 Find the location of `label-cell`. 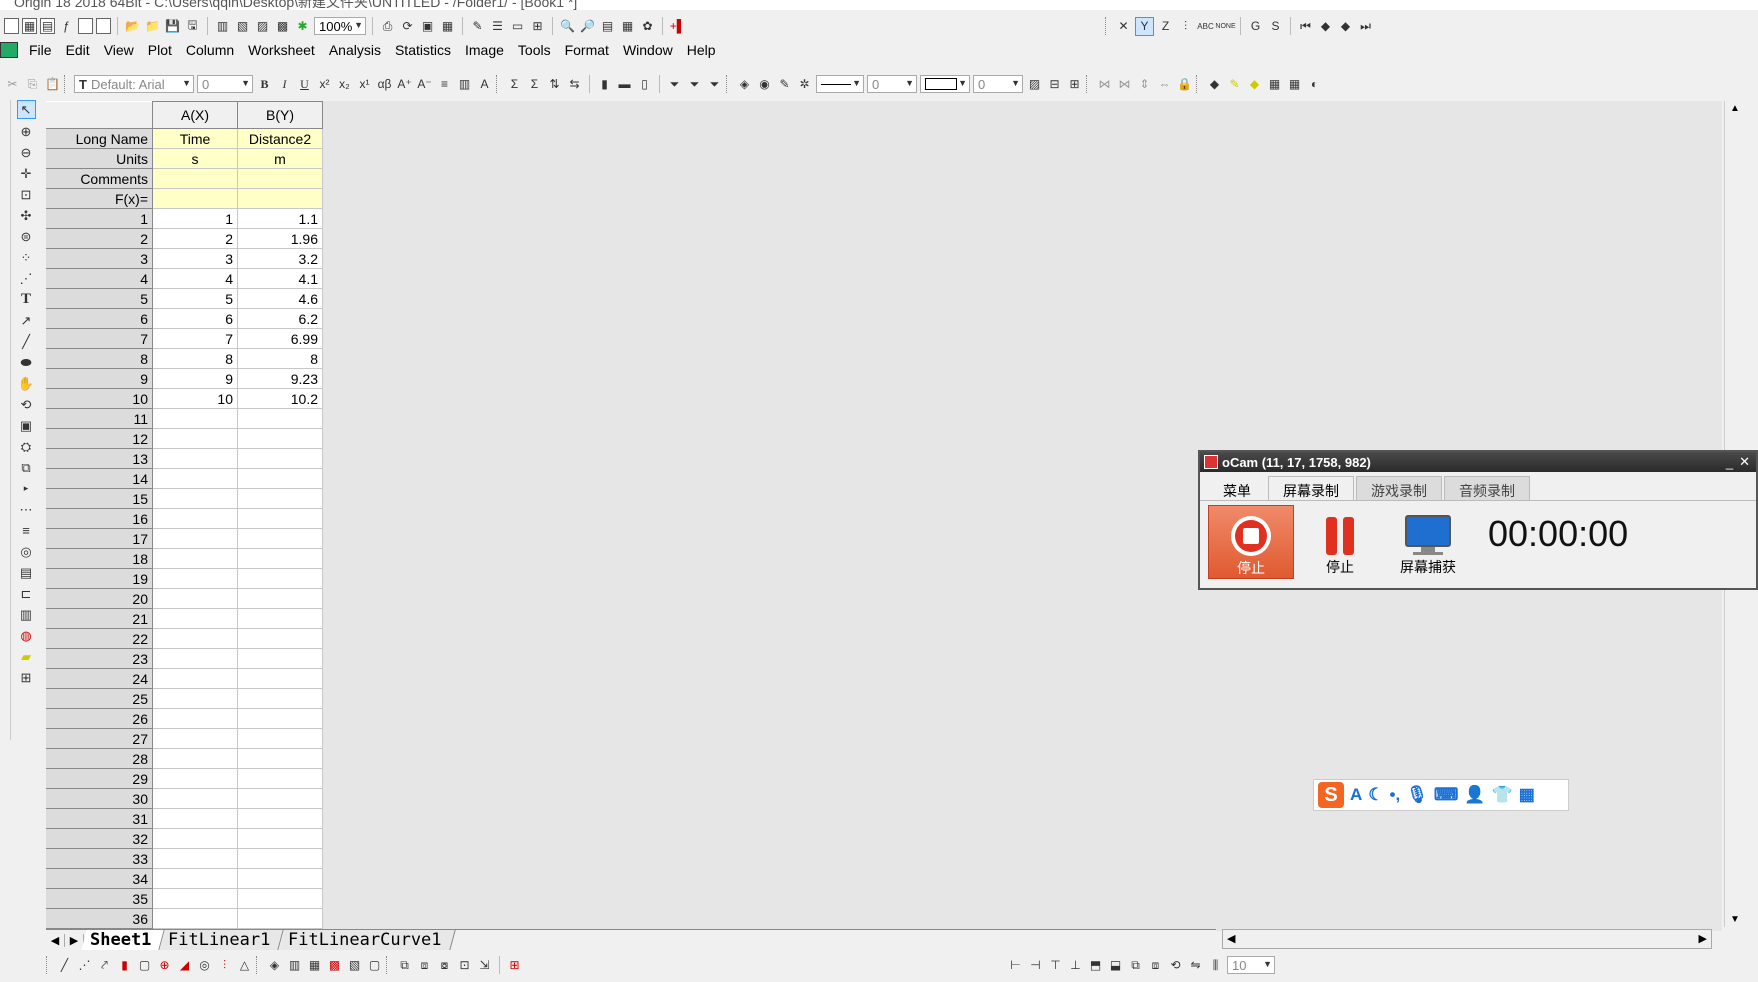

label-cell is located at coordinates (195, 178).